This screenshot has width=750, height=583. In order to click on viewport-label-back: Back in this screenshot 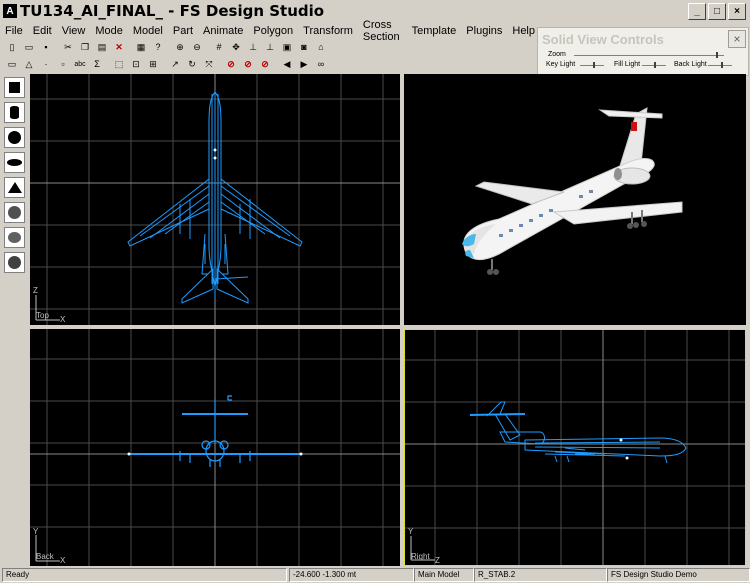, I will do `click(45, 556)`.